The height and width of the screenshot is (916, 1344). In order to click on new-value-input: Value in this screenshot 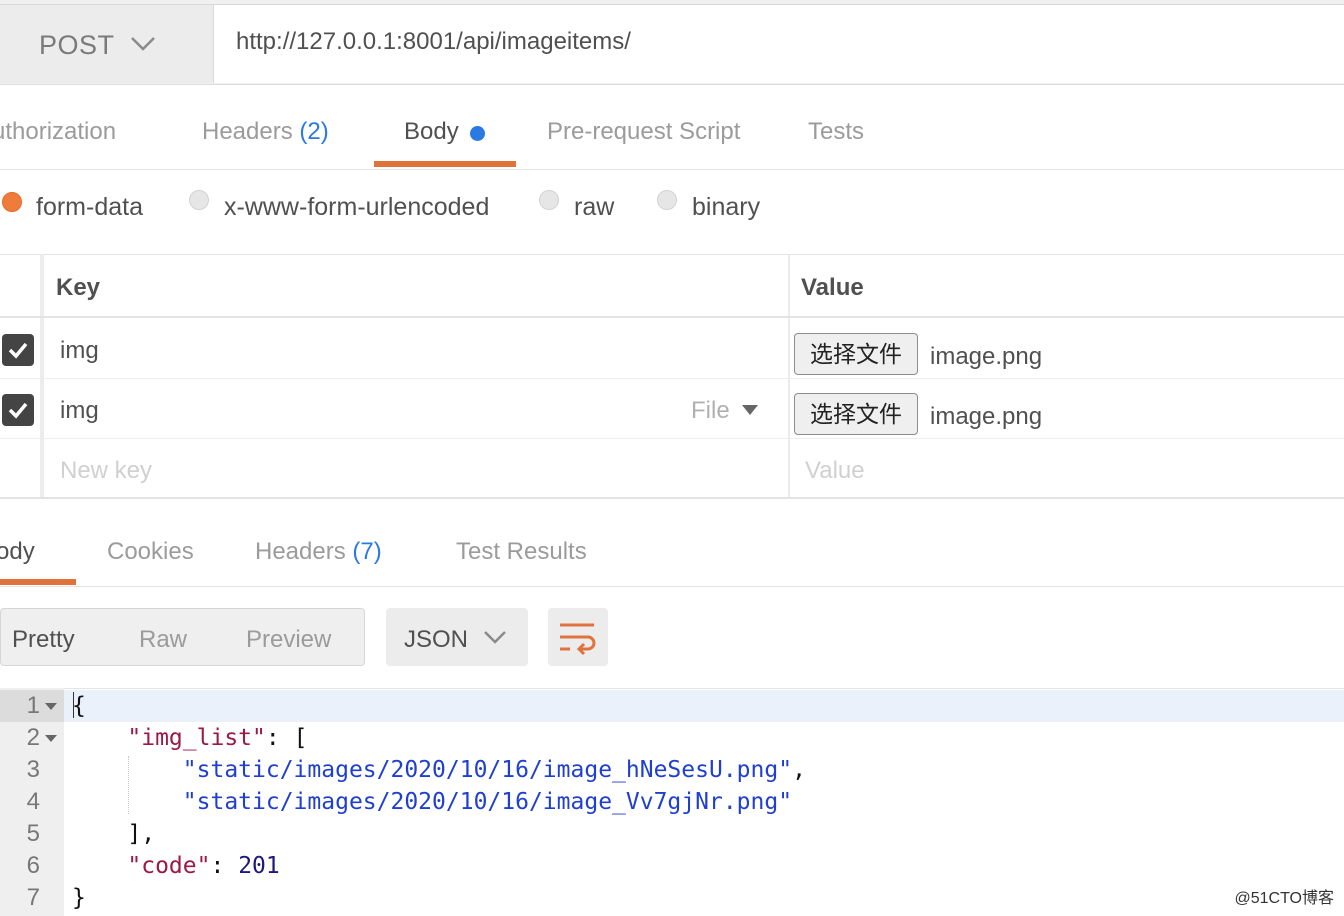, I will do `click(835, 471)`.